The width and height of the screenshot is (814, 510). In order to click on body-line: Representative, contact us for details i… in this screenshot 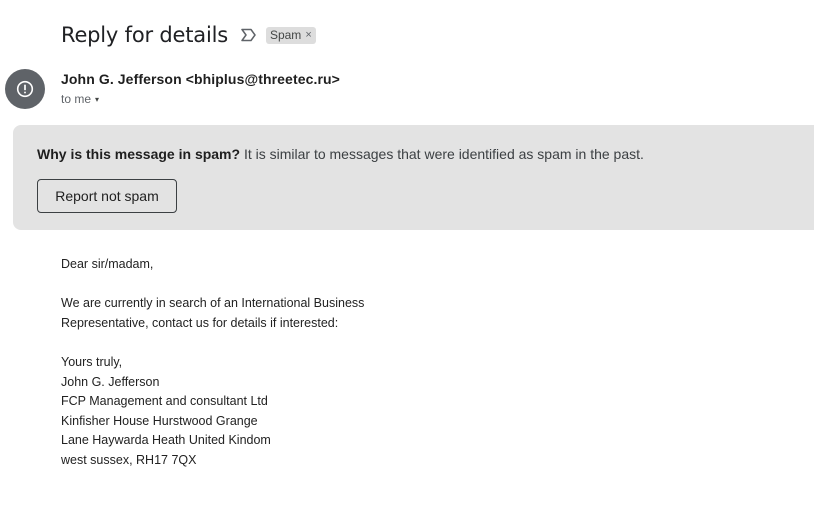, I will do `click(200, 322)`.